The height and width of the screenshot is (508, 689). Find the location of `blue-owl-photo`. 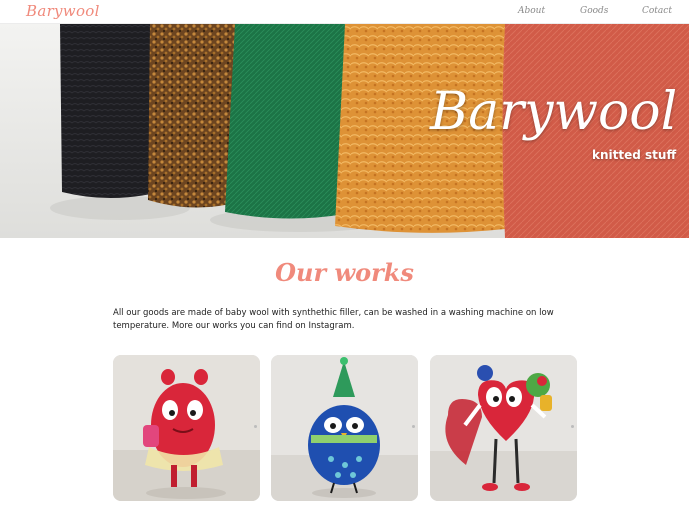

blue-owl-photo is located at coordinates (344, 428).